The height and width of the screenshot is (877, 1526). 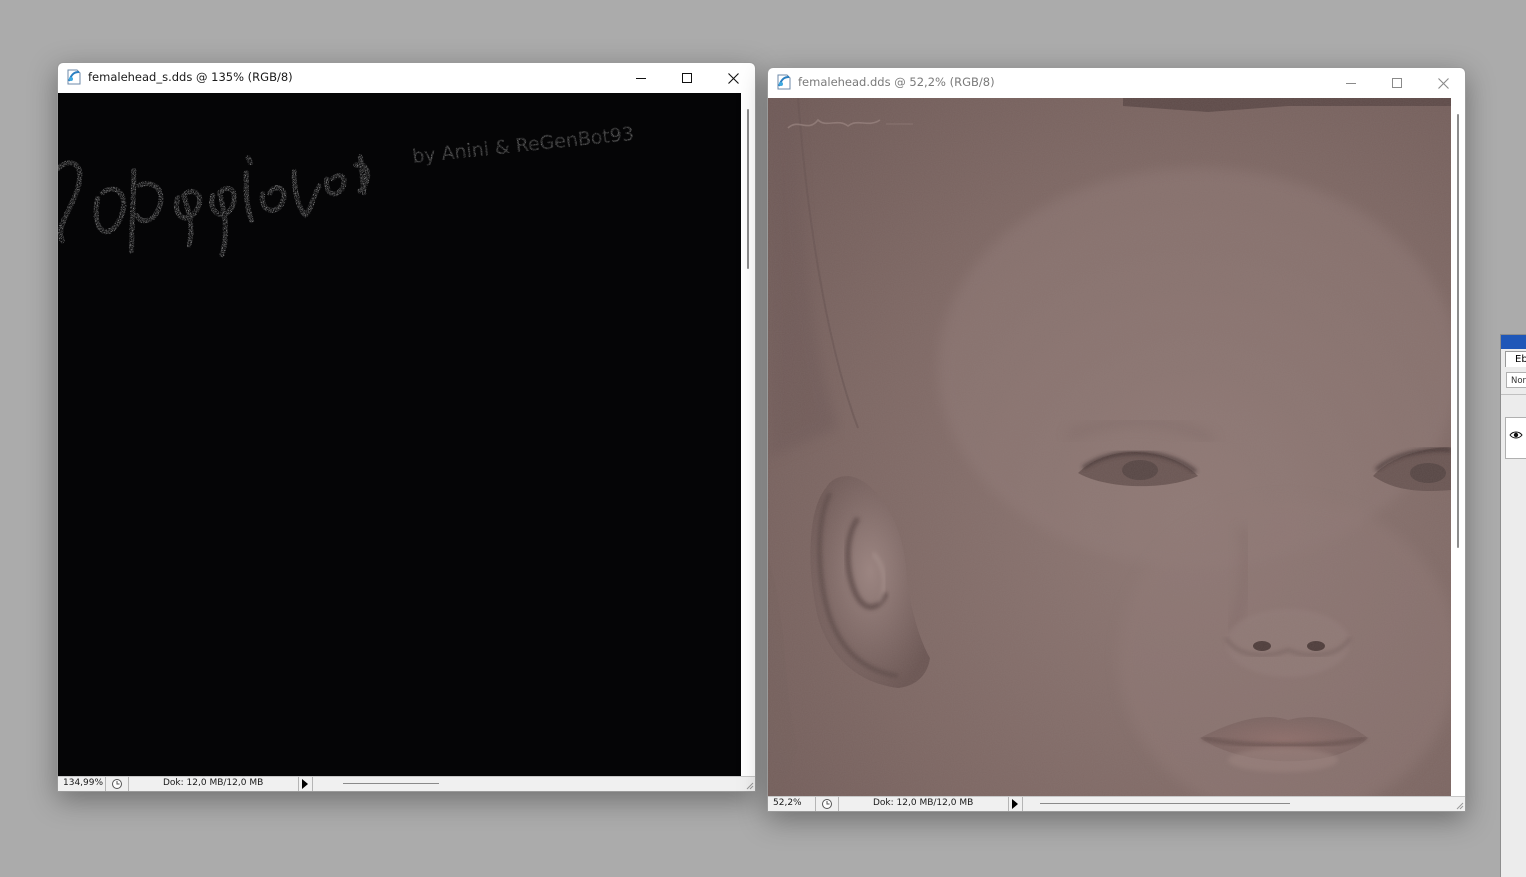 What do you see at coordinates (1515, 359) in the screenshot?
I see `tab-layers: Eb` at bounding box center [1515, 359].